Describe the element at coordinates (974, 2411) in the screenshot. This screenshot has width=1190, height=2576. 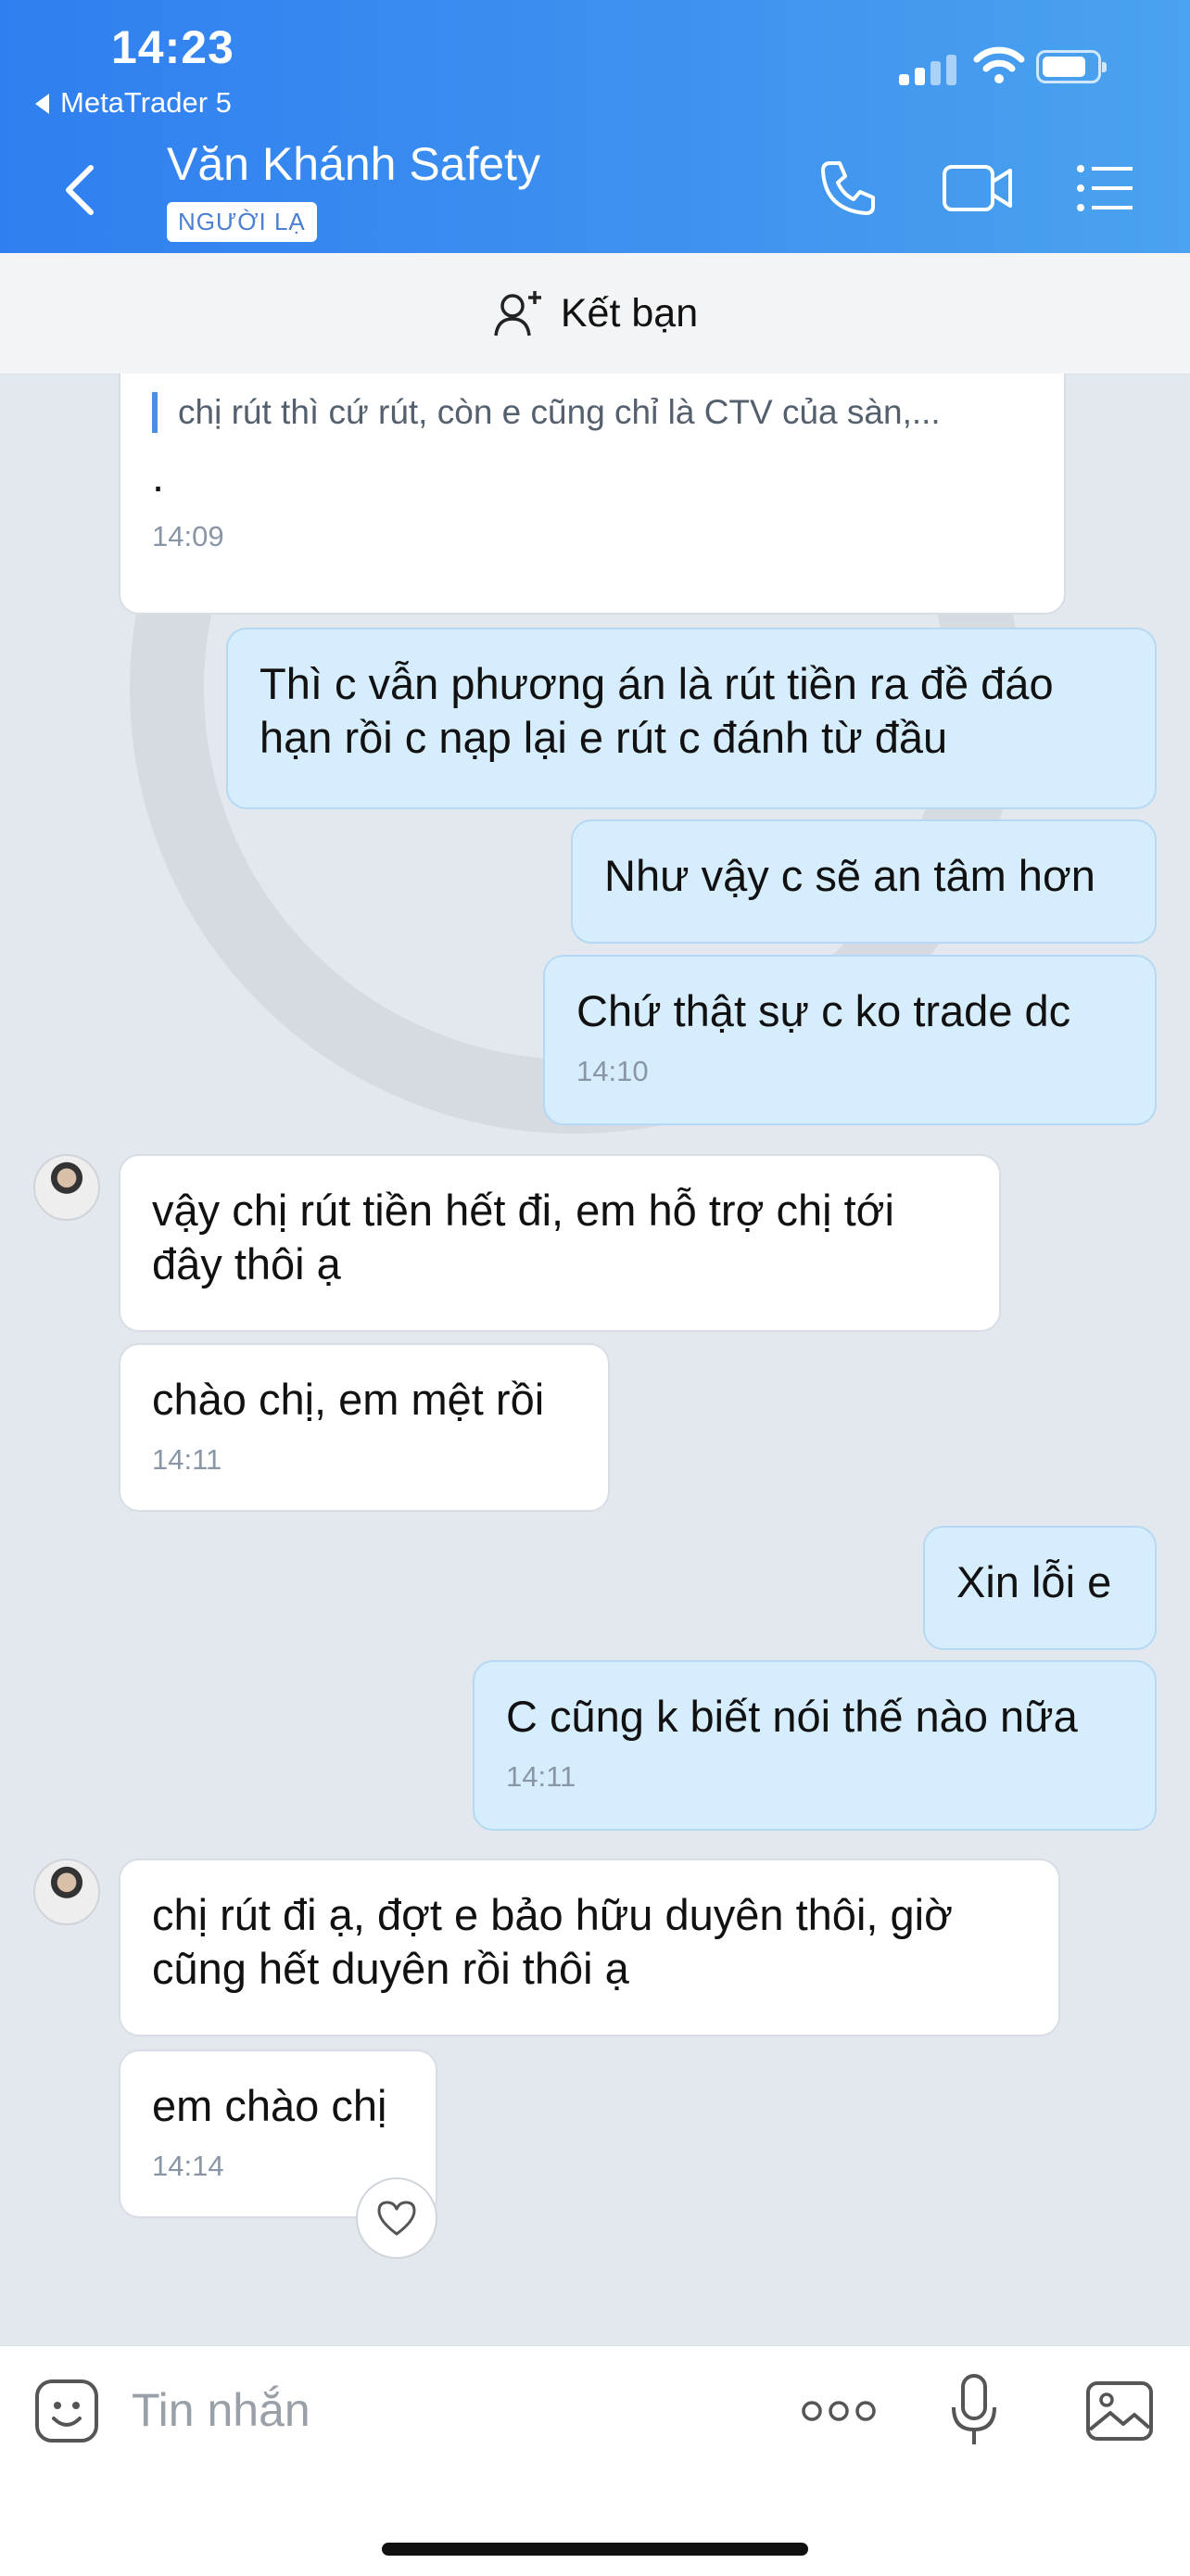
I see `mic-icon` at that location.